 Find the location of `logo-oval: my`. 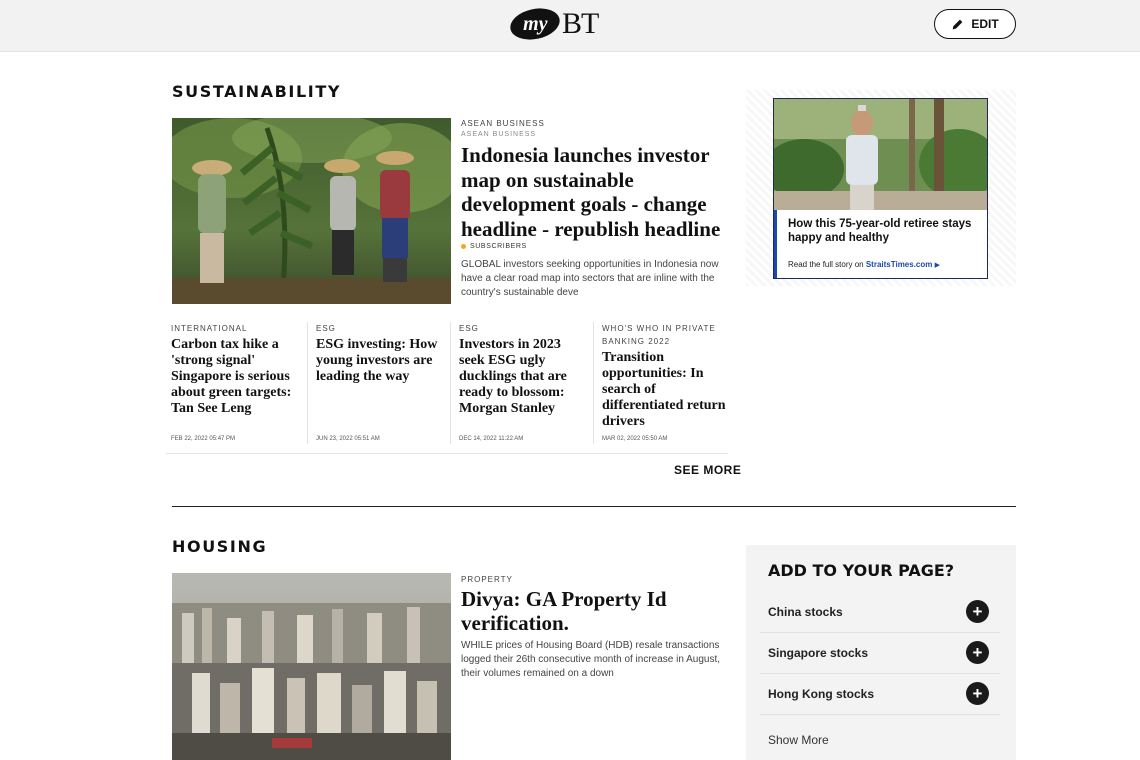

logo-oval: my is located at coordinates (535, 24).